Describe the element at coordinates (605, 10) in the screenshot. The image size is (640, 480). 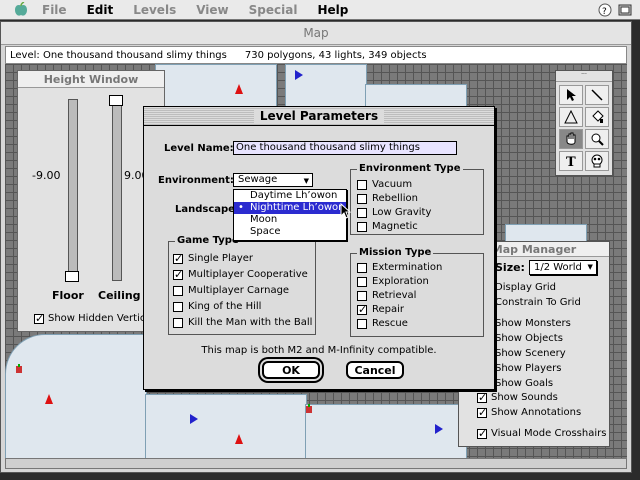
I see `help-balloon-icon: ?` at that location.